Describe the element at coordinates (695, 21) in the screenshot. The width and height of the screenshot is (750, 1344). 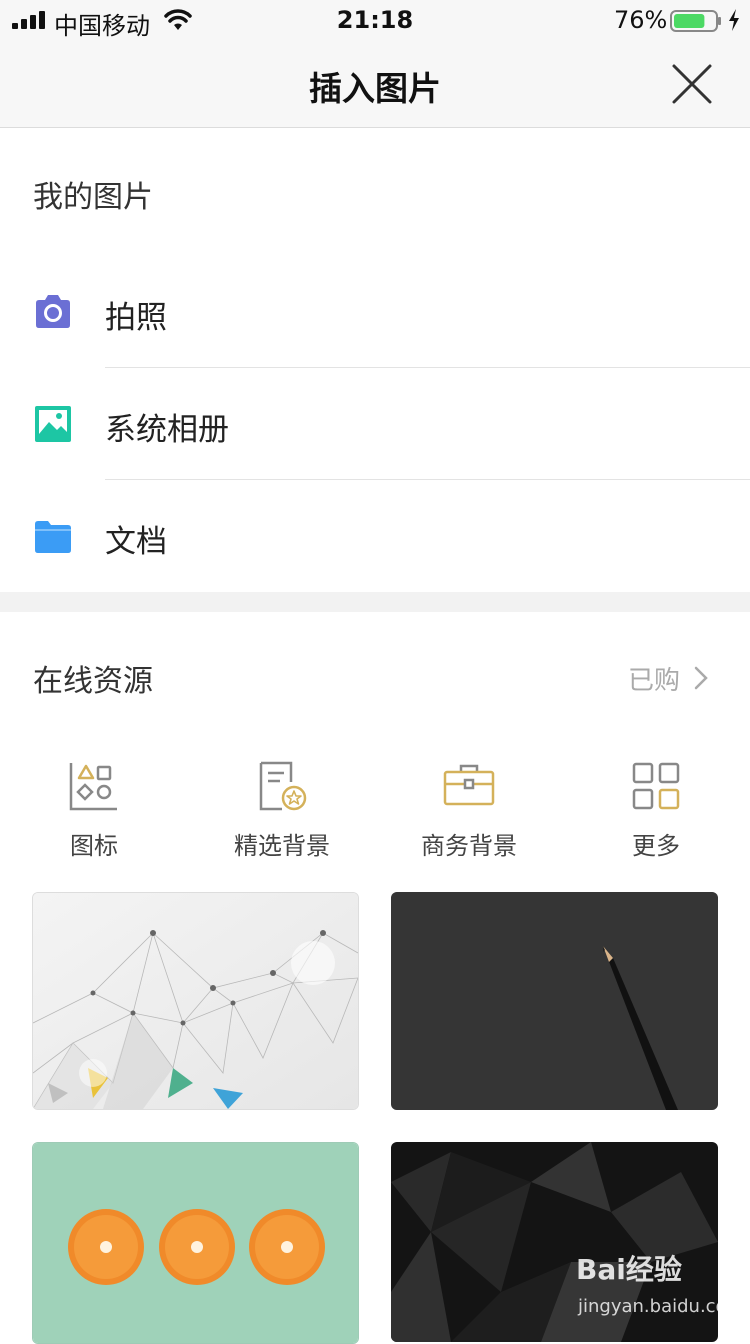
I see `battery-icon` at that location.